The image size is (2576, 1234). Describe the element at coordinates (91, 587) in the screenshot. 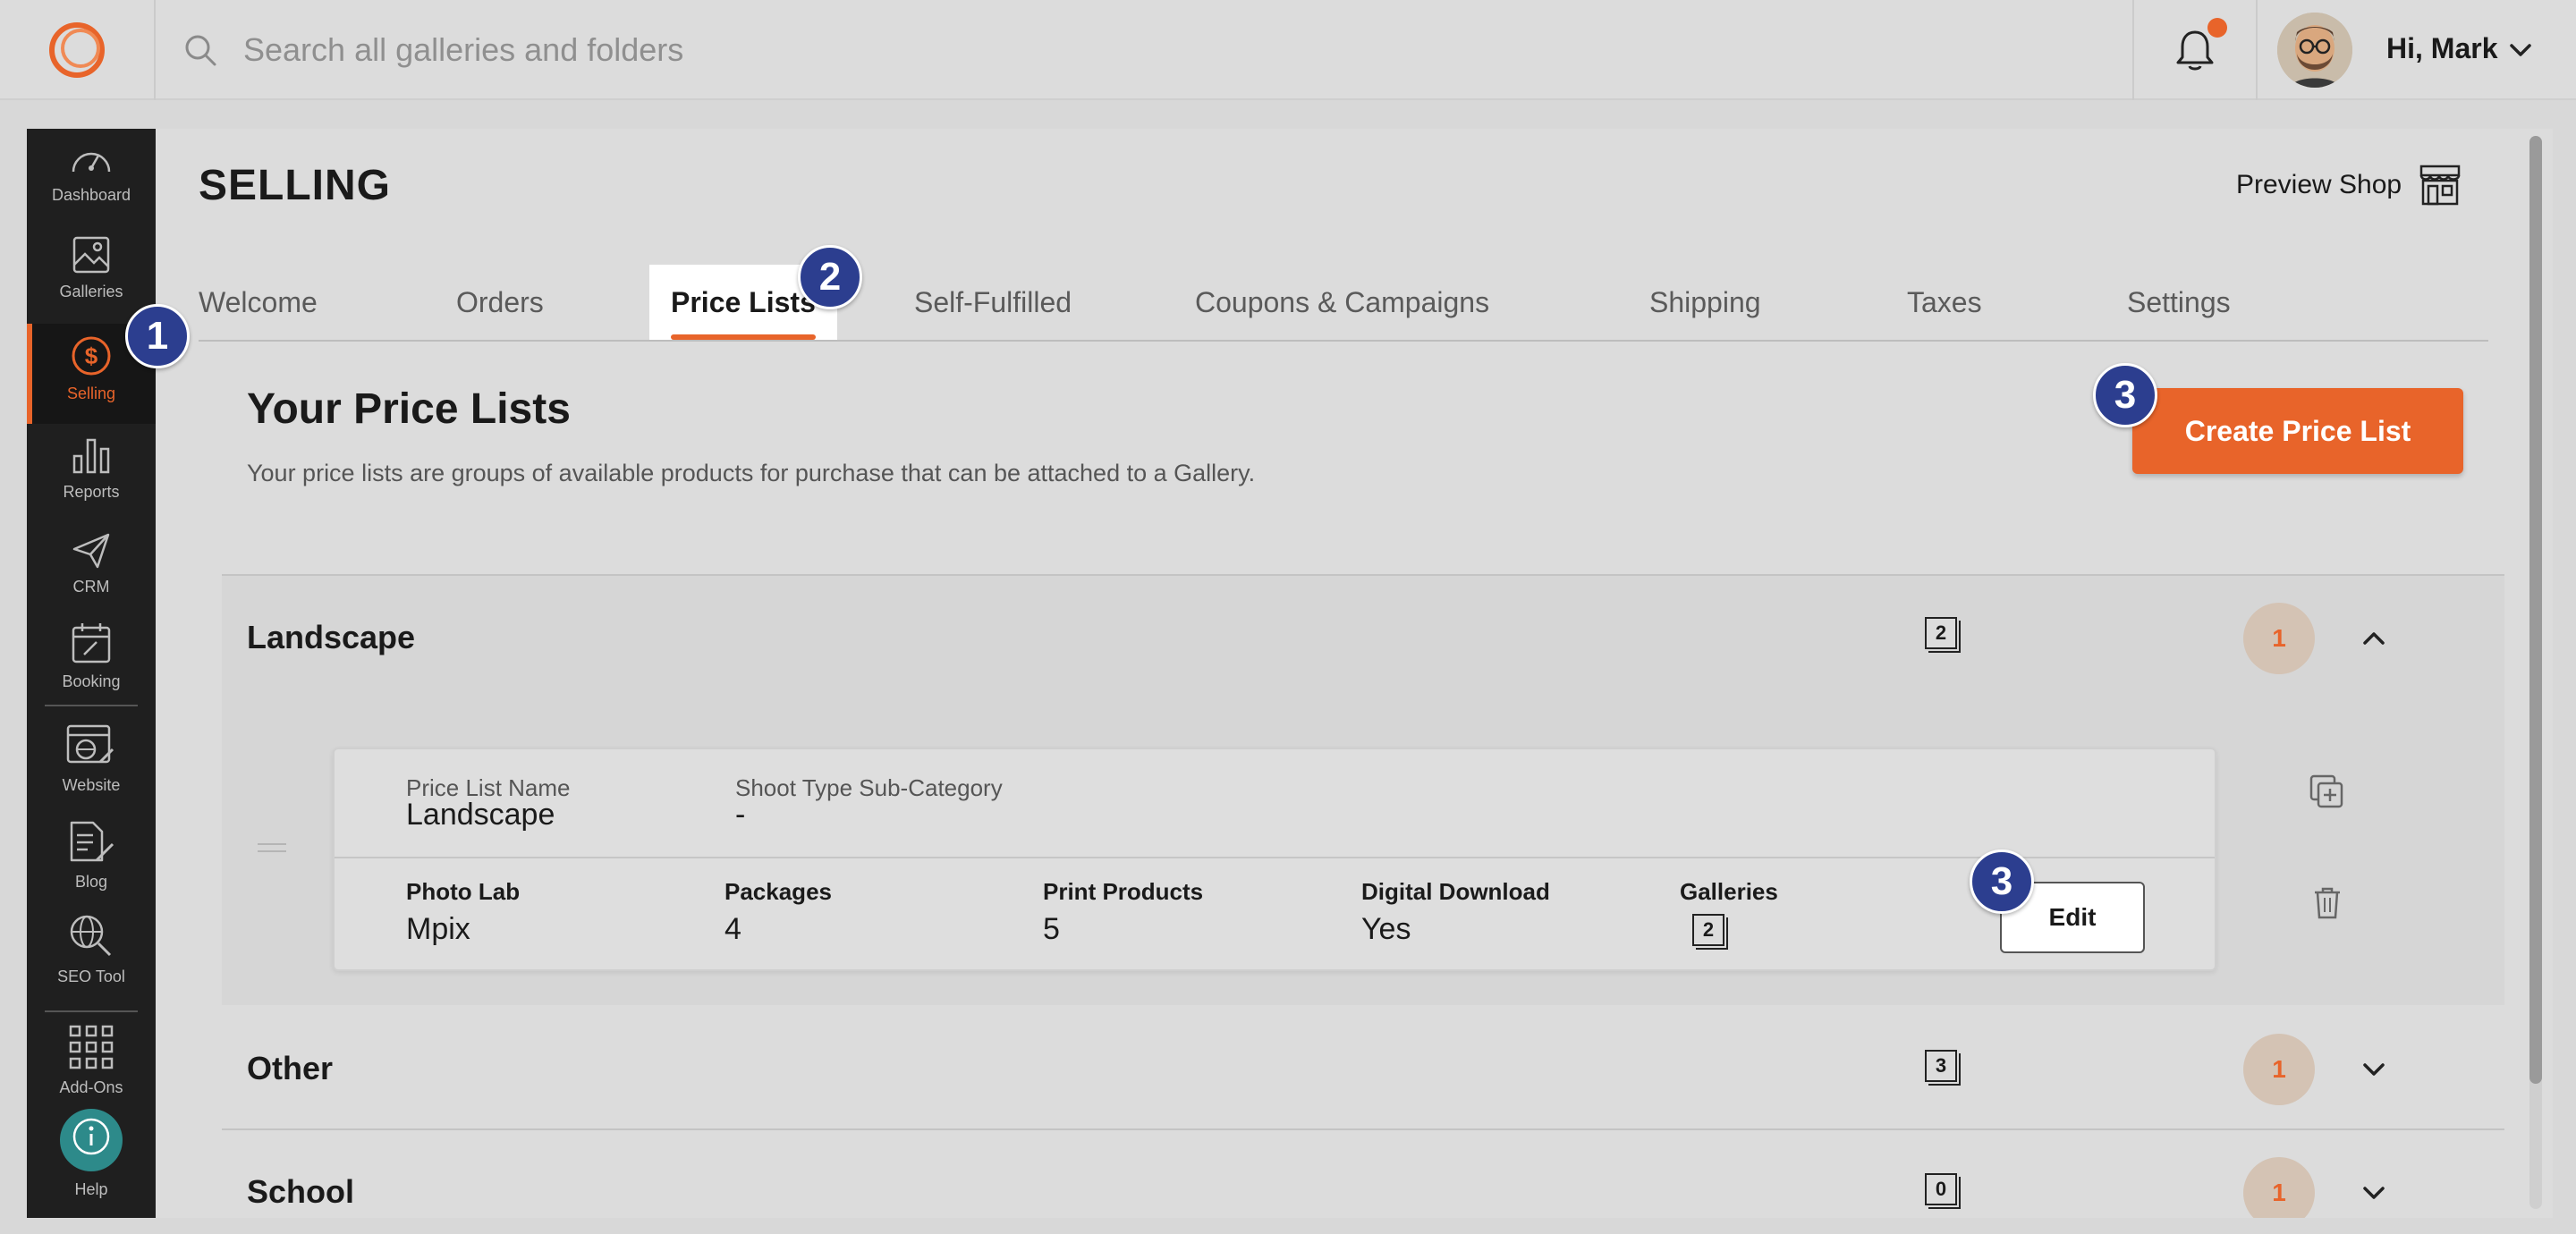

I see `sidebar-item-label: CRM` at that location.